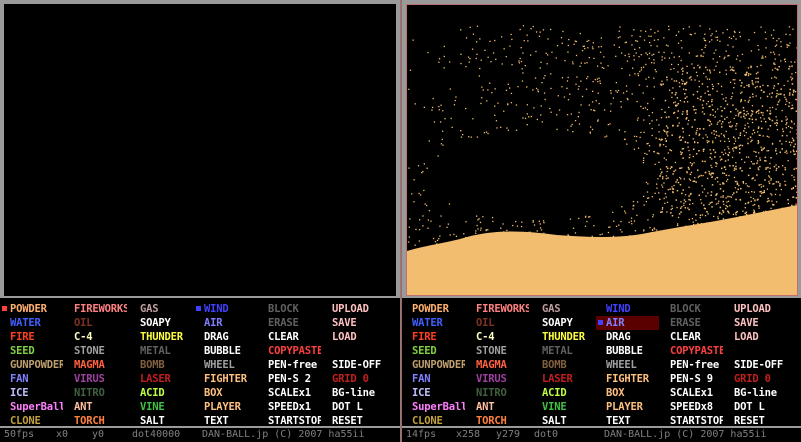 The height and width of the screenshot is (442, 801). What do you see at coordinates (691, 379) in the screenshot?
I see `menu-item-pen-s-9: PEN-S 9` at bounding box center [691, 379].